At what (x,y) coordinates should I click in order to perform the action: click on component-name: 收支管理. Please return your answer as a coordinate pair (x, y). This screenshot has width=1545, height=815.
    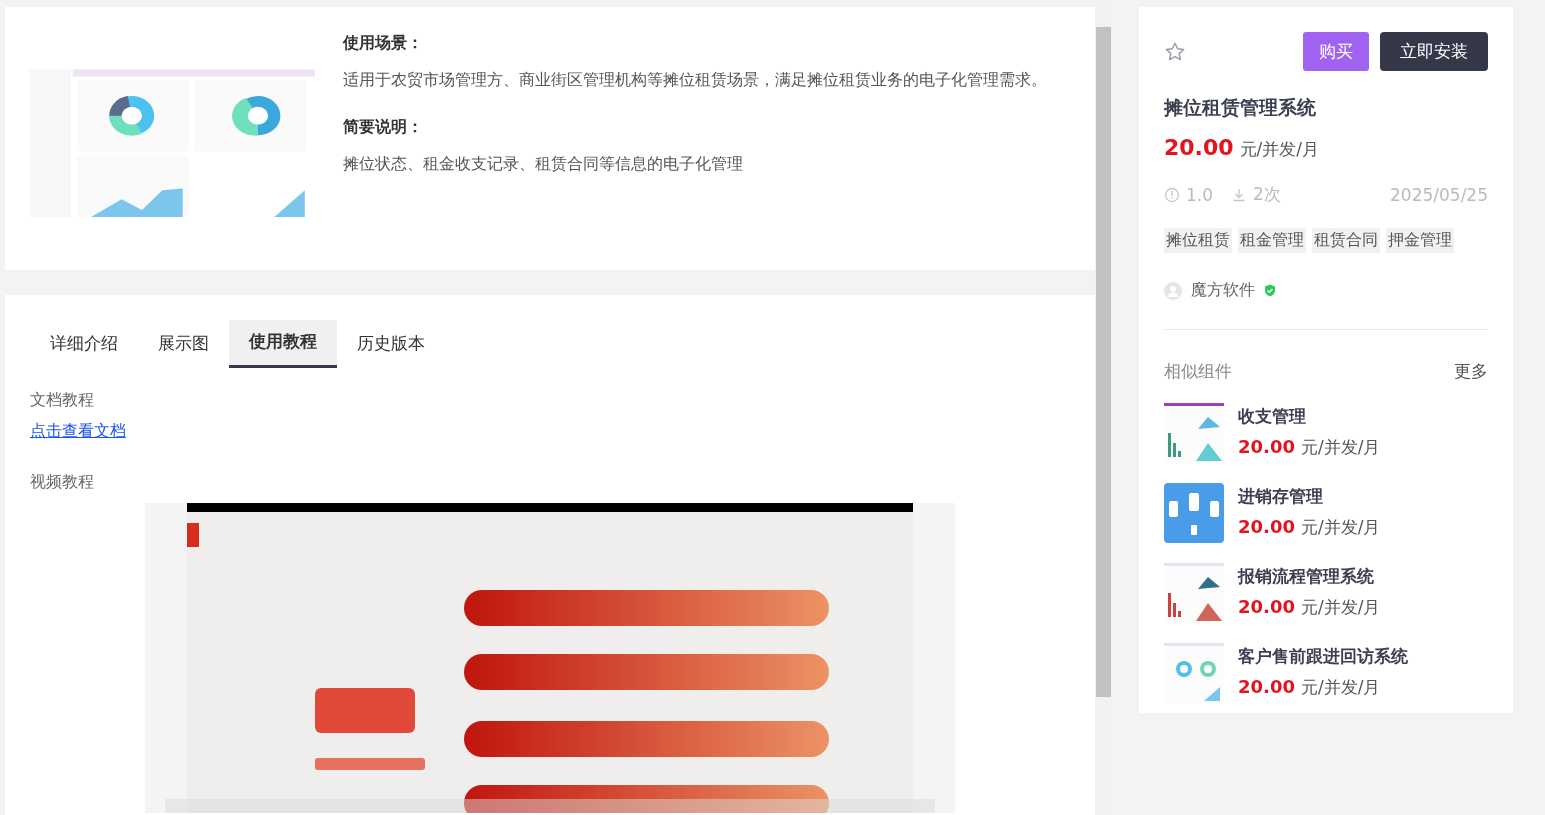
    Looking at the image, I should click on (1309, 416).